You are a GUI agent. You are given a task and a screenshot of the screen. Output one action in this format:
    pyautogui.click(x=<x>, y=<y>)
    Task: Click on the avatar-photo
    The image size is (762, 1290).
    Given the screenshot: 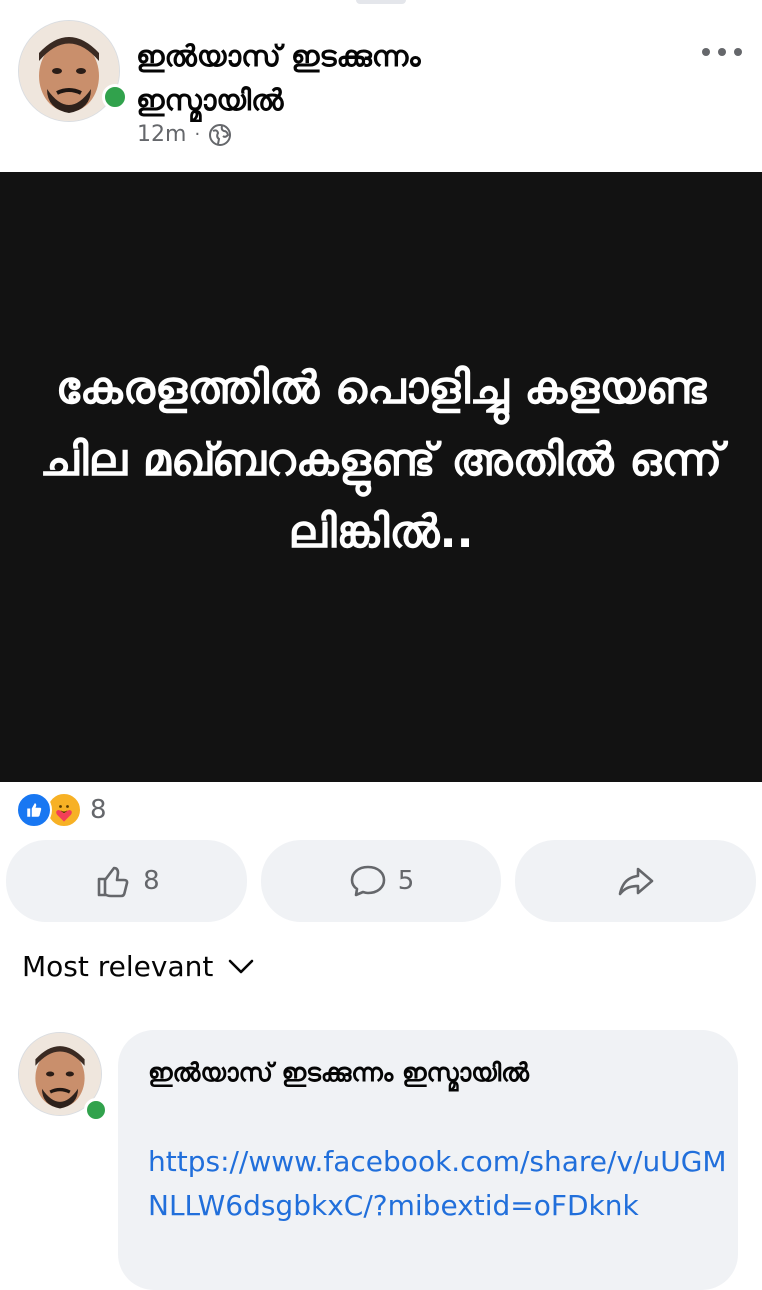 What is the action you would take?
    pyautogui.click(x=69, y=71)
    